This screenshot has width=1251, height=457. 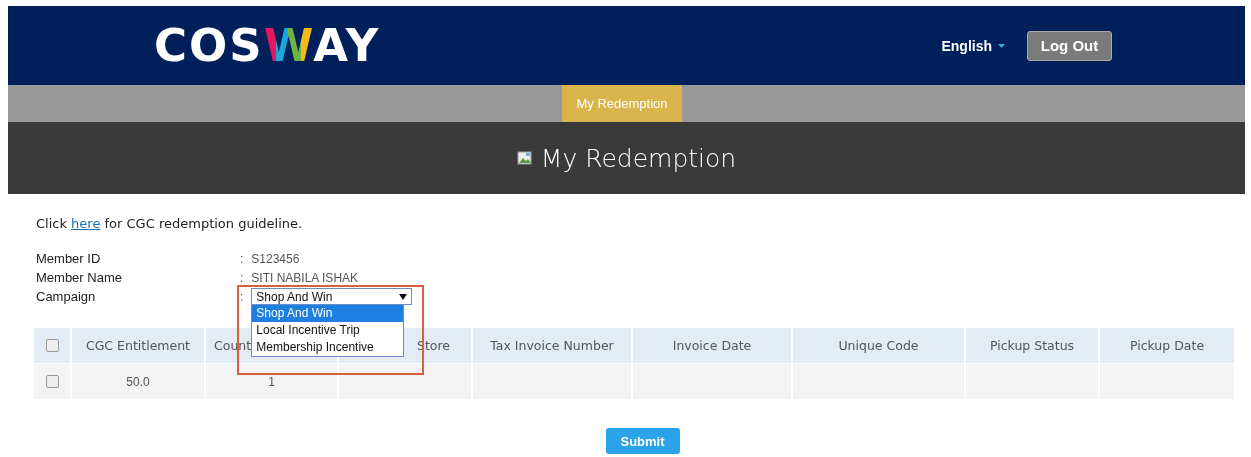 I want to click on column-header: Invoice Date, so click(x=713, y=345).